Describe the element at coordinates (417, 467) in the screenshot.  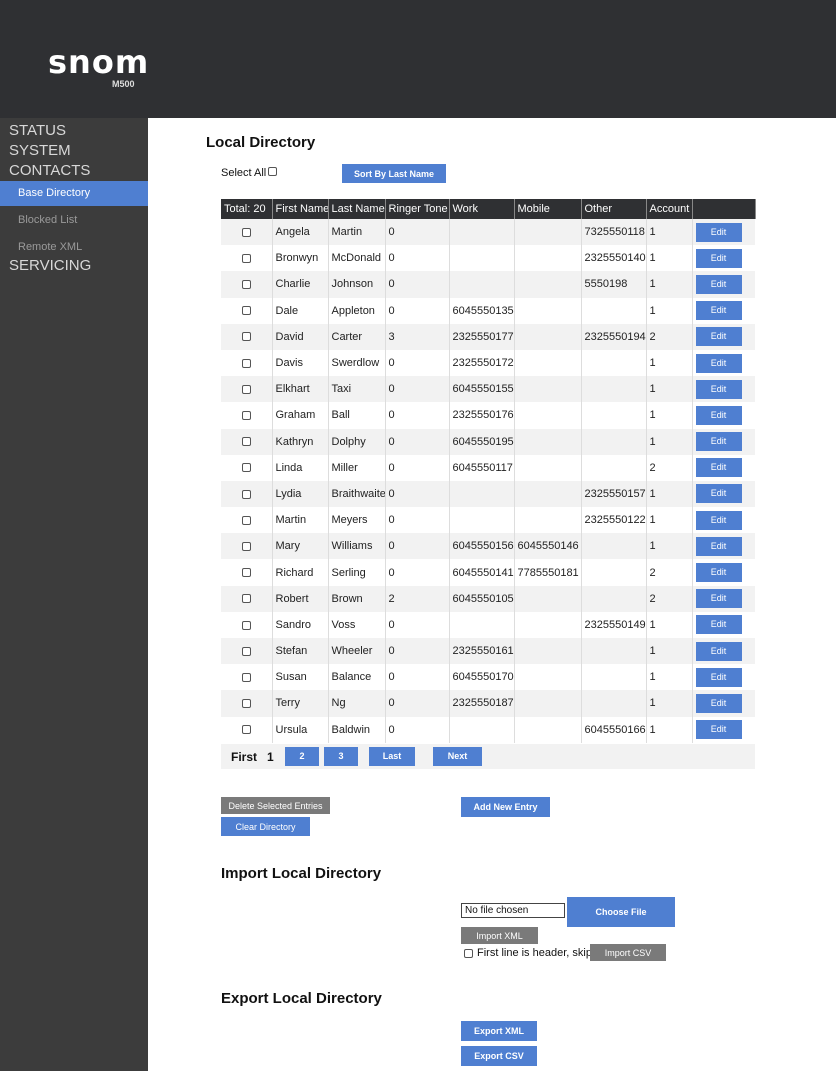
I see `cell-ringer-tone: 0` at that location.